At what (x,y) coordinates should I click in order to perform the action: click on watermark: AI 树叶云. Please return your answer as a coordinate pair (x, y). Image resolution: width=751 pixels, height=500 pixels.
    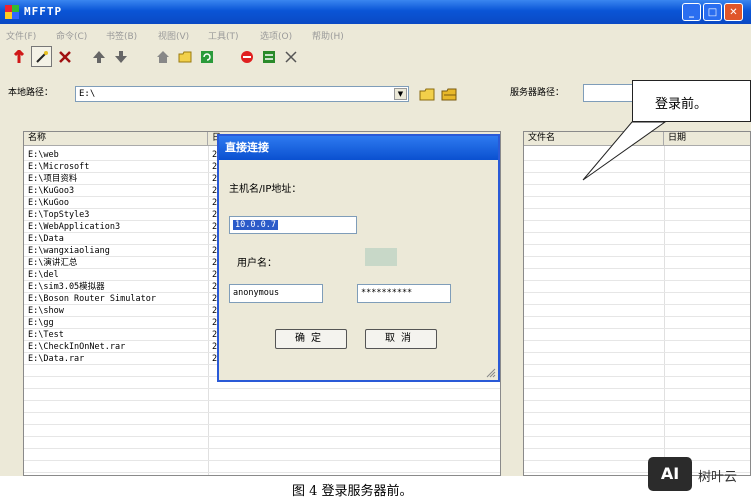
    Looking at the image, I should click on (699, 474).